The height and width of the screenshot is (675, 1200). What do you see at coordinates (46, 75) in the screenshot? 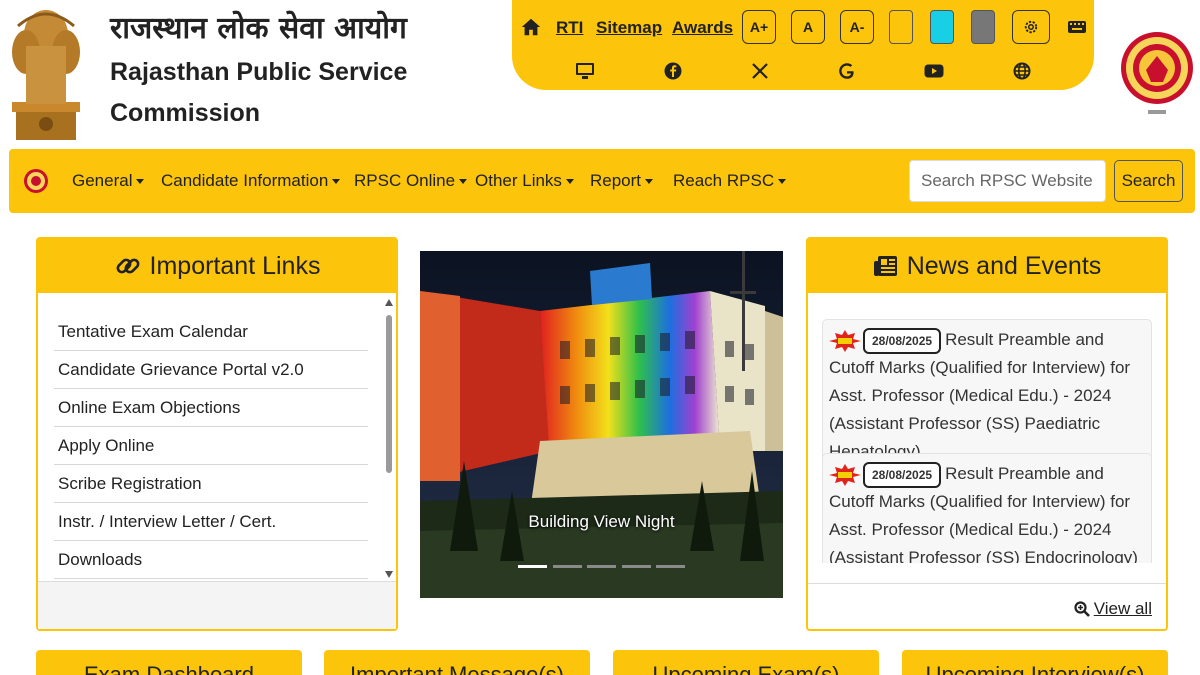
I see `emblem-logo` at bounding box center [46, 75].